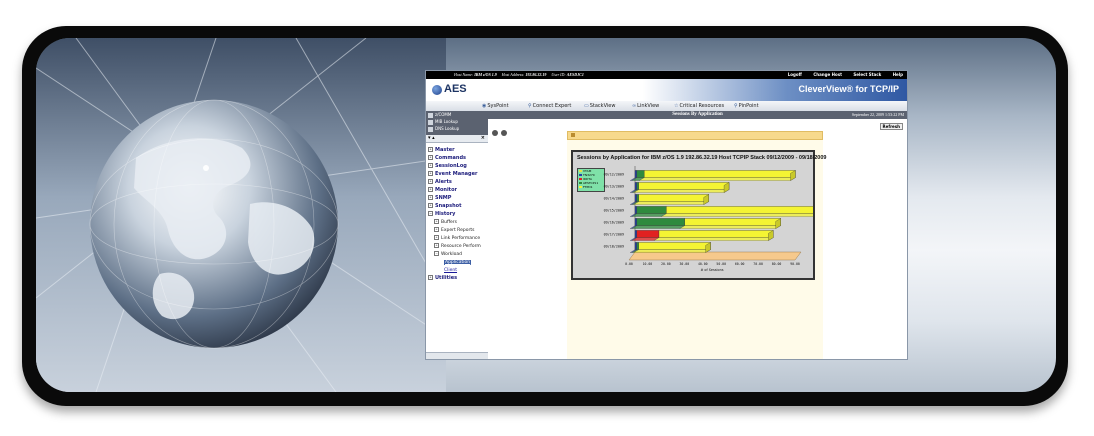  What do you see at coordinates (457, 139) in the screenshot?
I see `tree-controls: ▾ ▴ ×` at bounding box center [457, 139].